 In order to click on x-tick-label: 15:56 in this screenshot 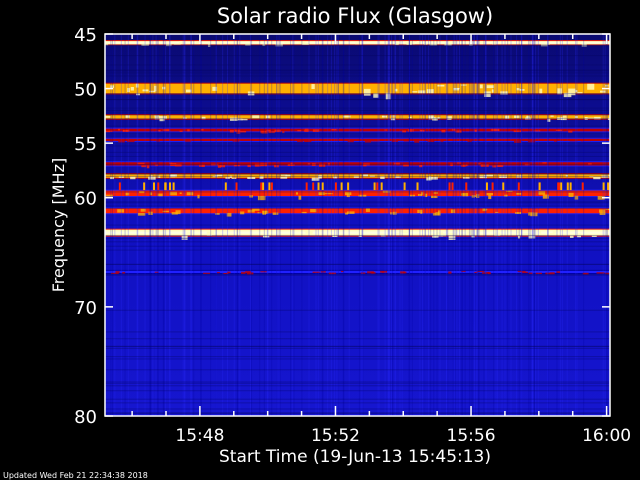, I will do `click(471, 436)`.